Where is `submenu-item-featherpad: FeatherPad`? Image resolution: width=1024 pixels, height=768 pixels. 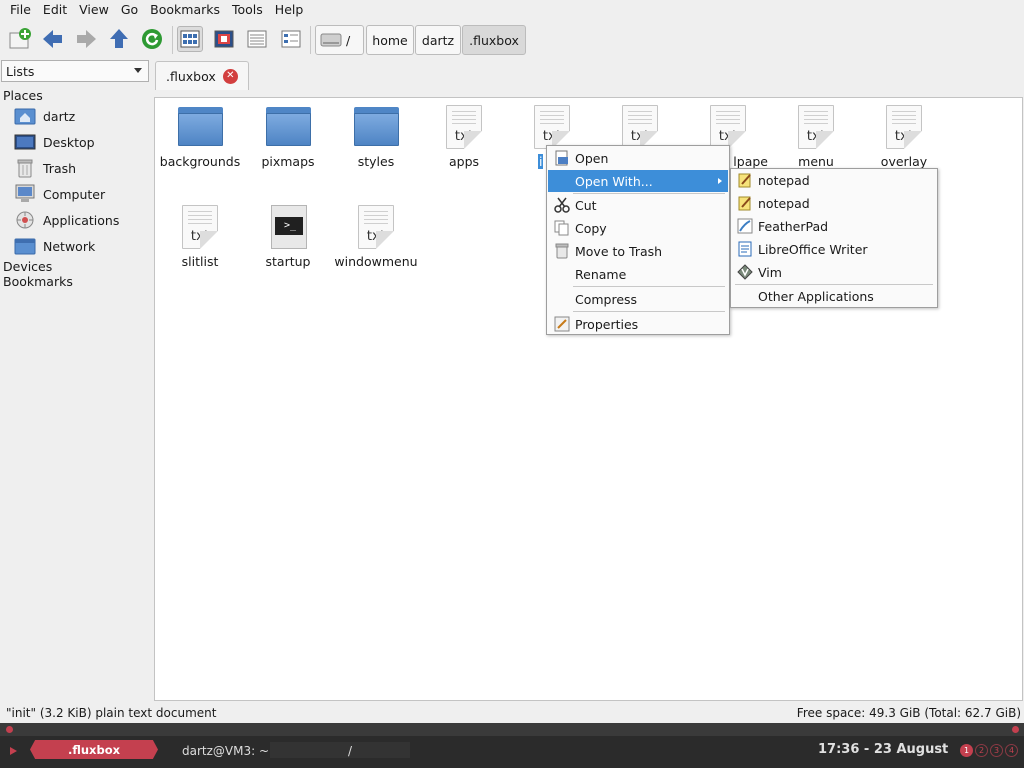 submenu-item-featherpad: FeatherPad is located at coordinates (834, 226).